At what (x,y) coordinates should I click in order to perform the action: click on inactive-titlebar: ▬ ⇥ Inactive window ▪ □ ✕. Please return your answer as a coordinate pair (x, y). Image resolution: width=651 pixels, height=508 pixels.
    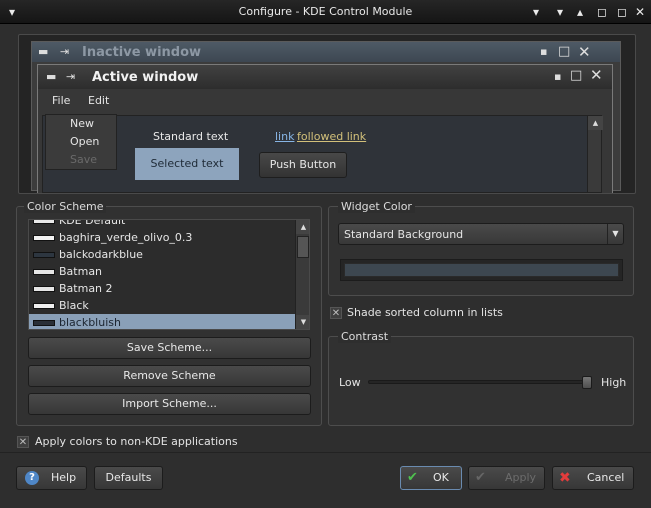
    Looking at the image, I should click on (326, 52).